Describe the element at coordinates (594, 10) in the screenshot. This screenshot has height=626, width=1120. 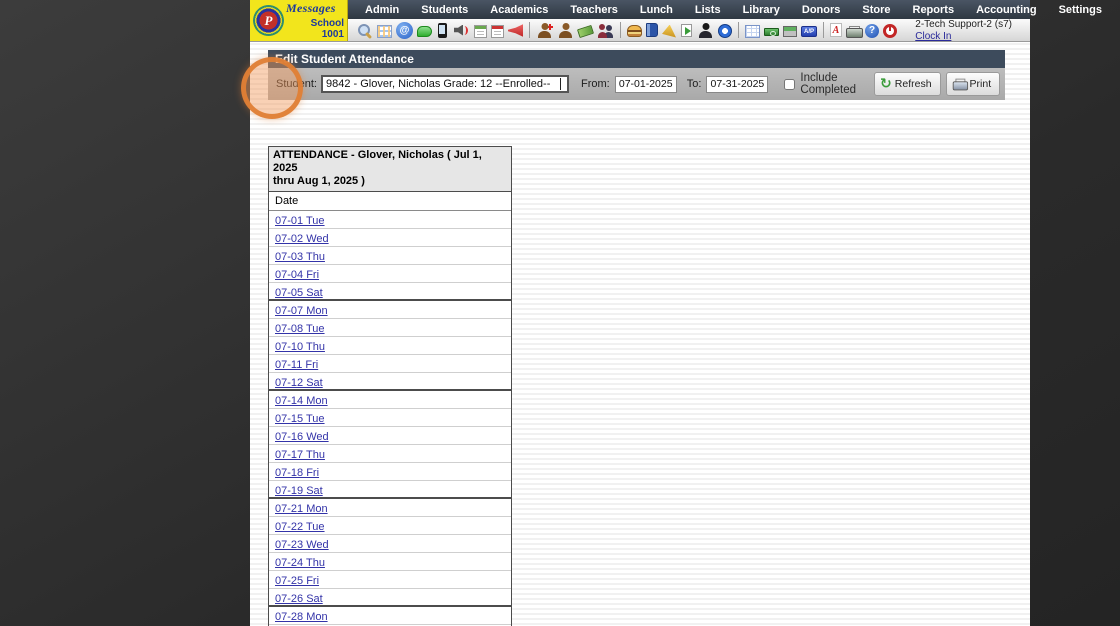
I see `nav-item-teachers: Teachers` at that location.